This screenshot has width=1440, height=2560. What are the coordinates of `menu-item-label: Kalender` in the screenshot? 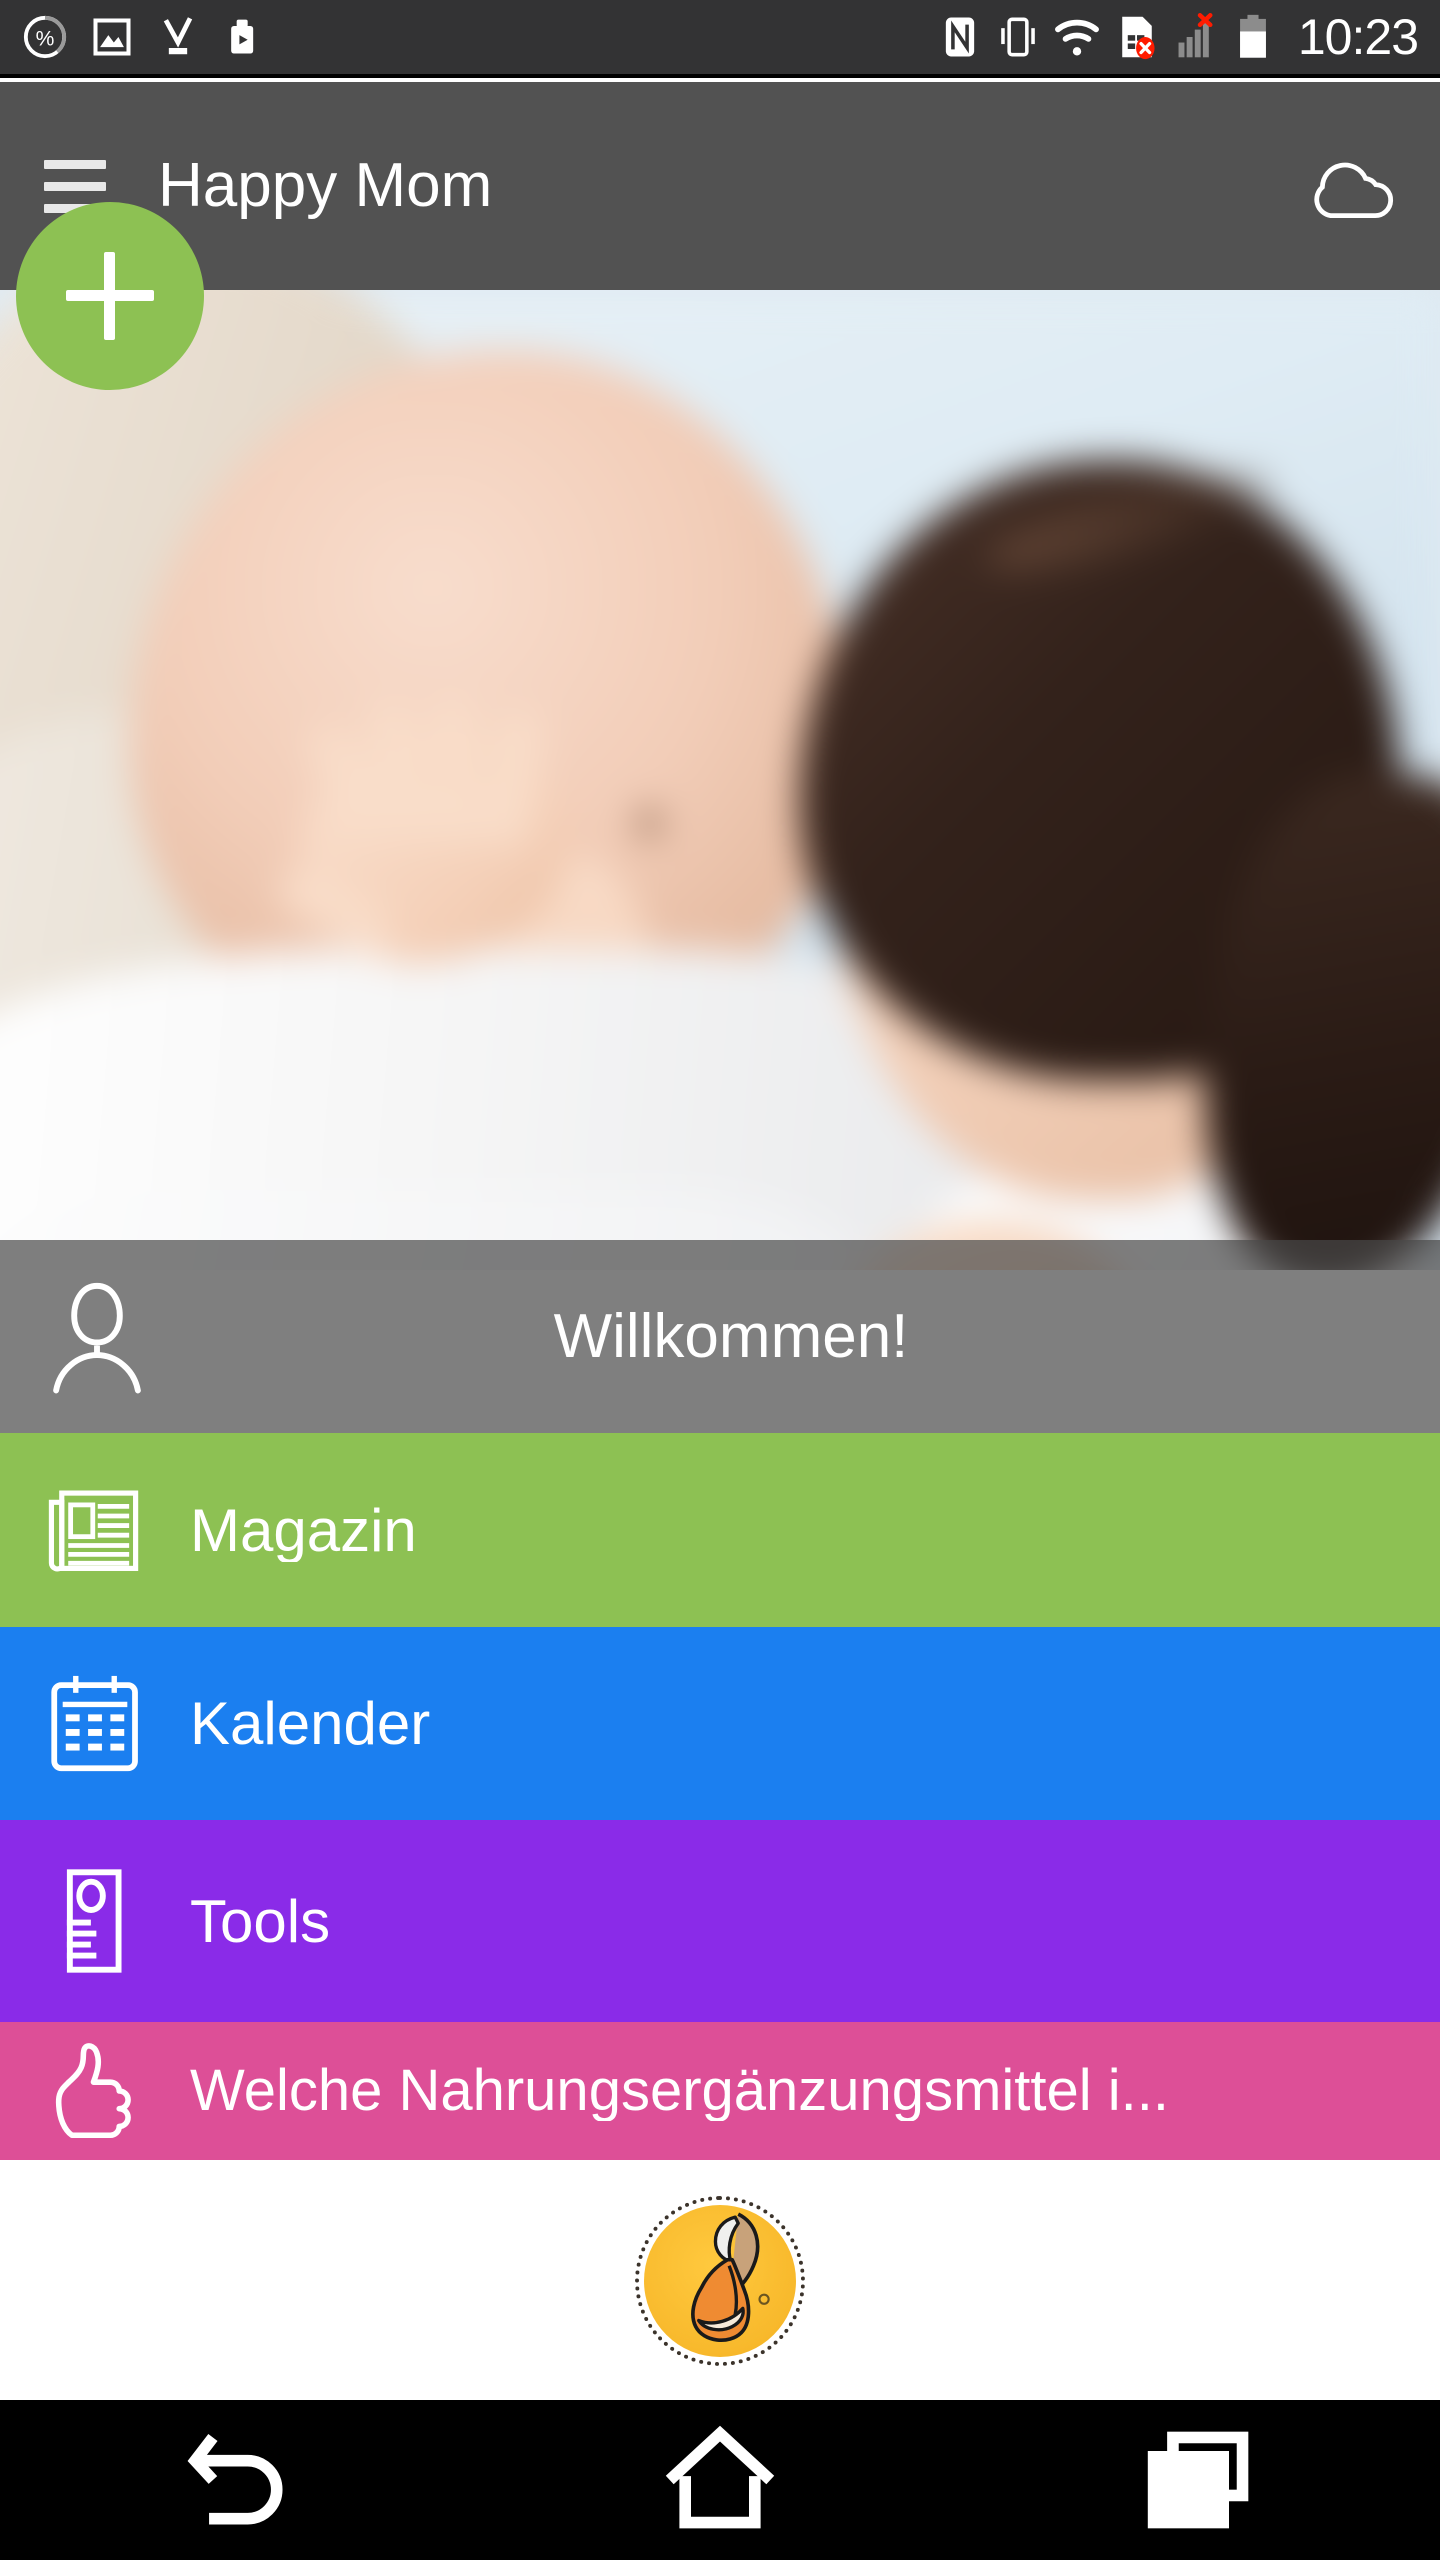 It's located at (310, 1723).